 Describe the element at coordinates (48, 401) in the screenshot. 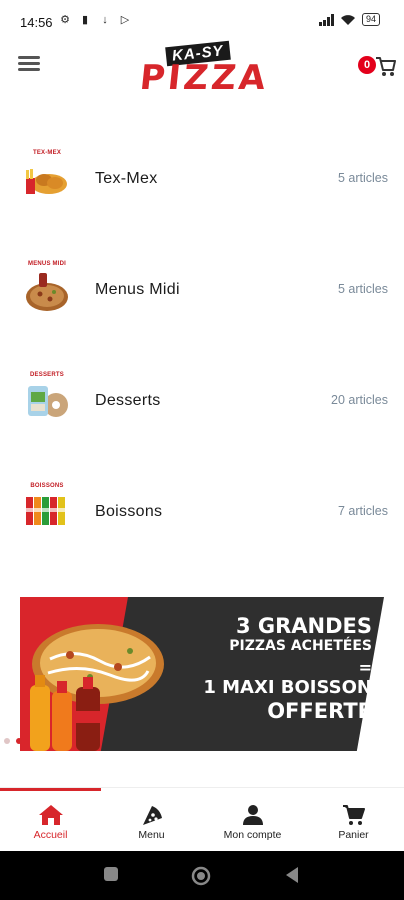

I see `dessert-image` at that location.